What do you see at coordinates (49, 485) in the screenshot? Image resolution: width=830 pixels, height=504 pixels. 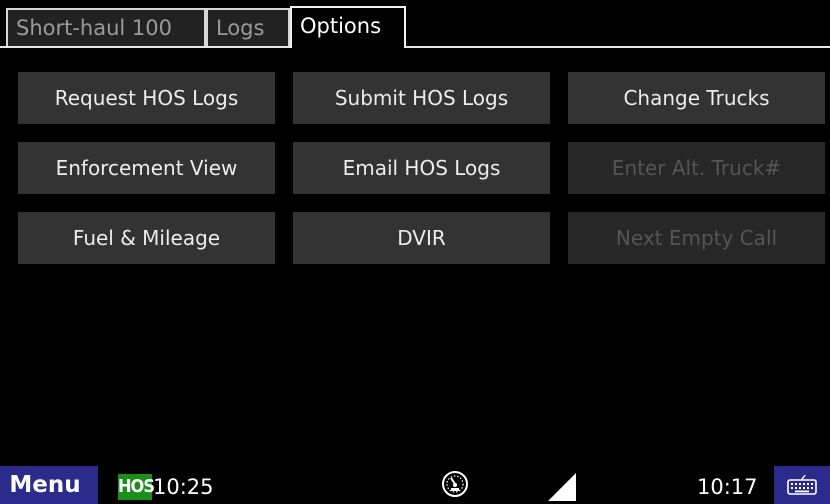 I see `menu-button: Menu` at bounding box center [49, 485].